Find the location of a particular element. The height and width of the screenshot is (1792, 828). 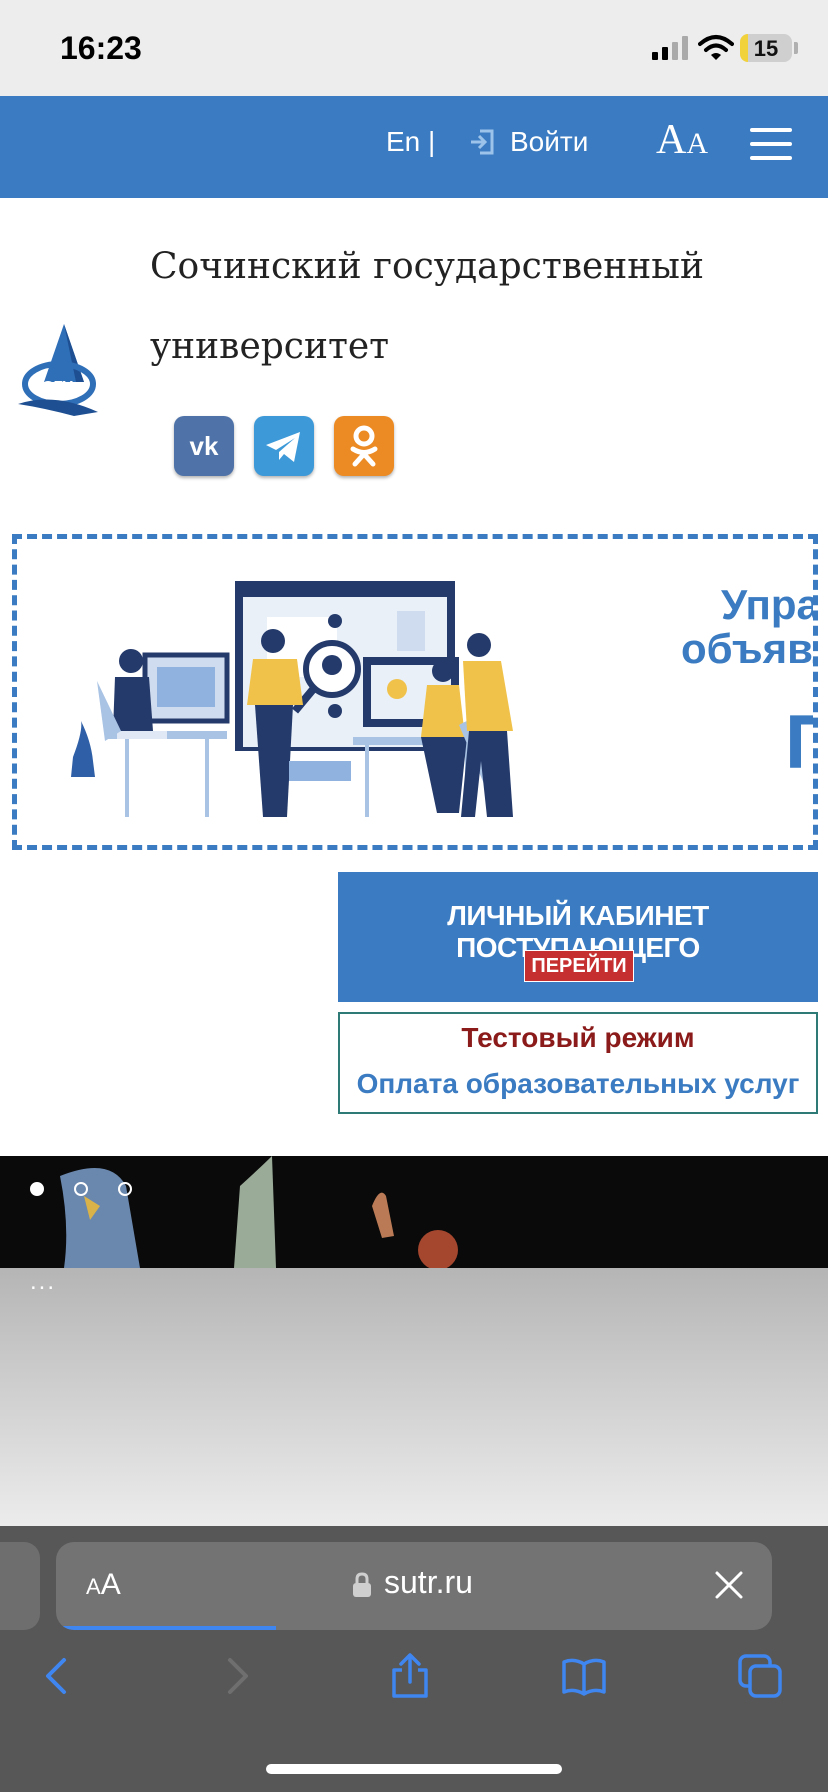

home-indicator is located at coordinates (414, 1769).